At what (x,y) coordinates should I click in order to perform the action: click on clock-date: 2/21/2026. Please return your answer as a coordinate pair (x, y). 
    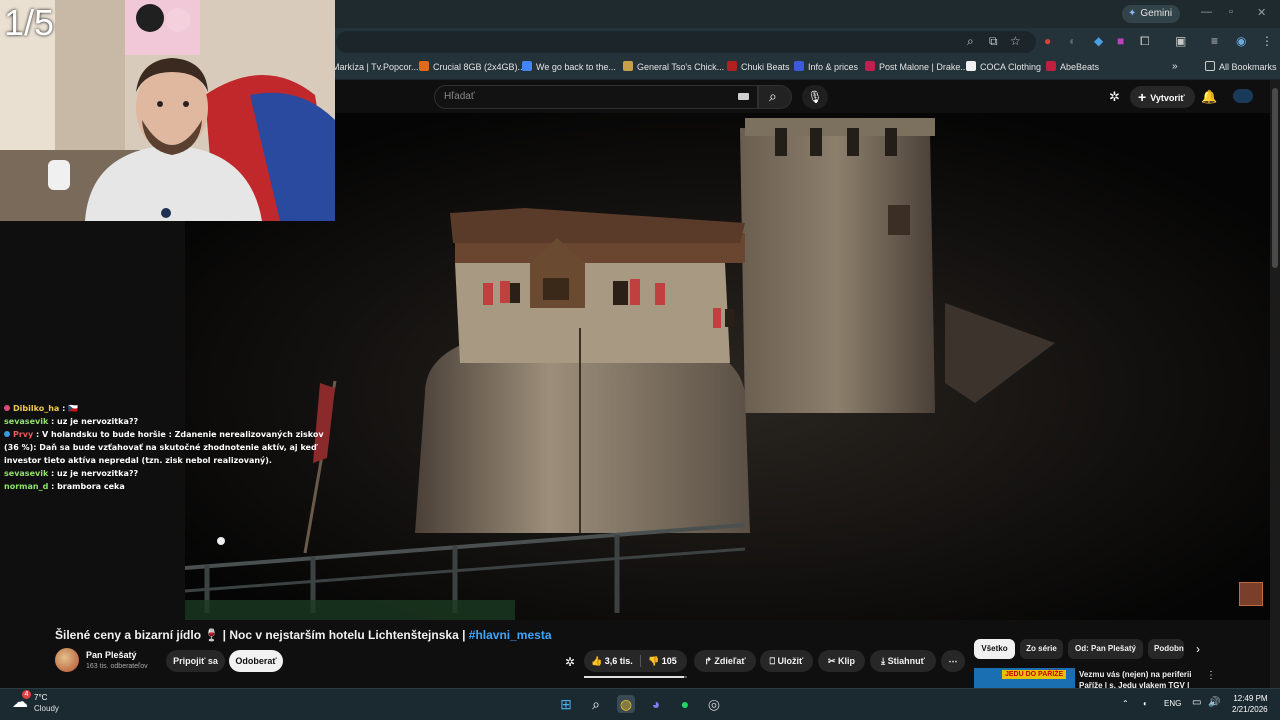
    Looking at the image, I should click on (1250, 709).